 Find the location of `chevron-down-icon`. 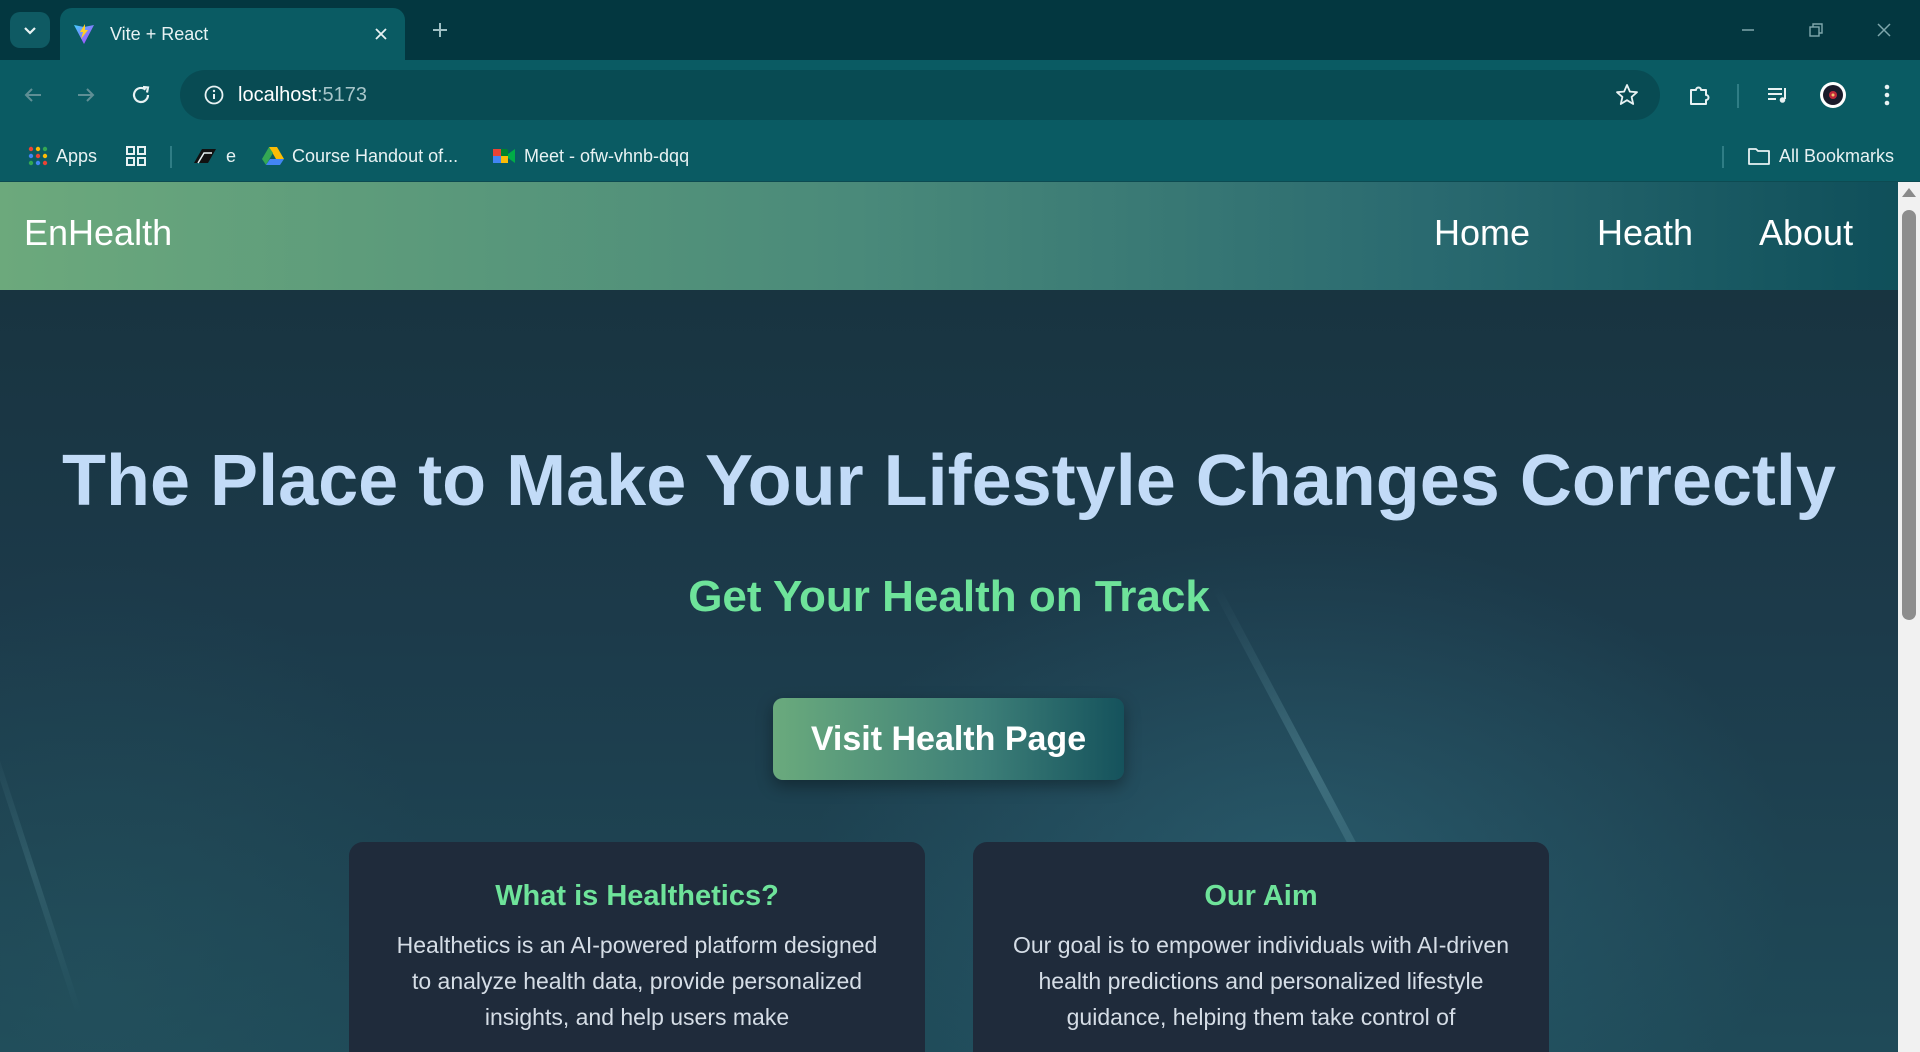

chevron-down-icon is located at coordinates (30, 31).